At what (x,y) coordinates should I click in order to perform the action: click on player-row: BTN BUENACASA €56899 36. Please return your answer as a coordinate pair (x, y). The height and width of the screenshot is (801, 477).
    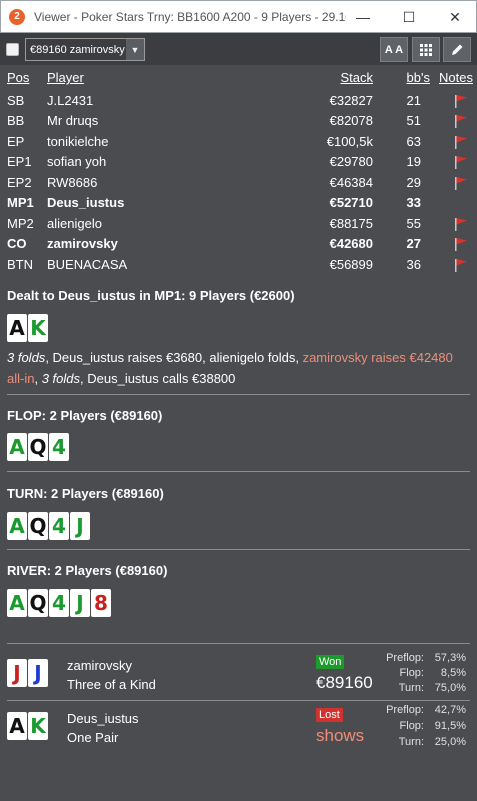
    Looking at the image, I should click on (240, 265).